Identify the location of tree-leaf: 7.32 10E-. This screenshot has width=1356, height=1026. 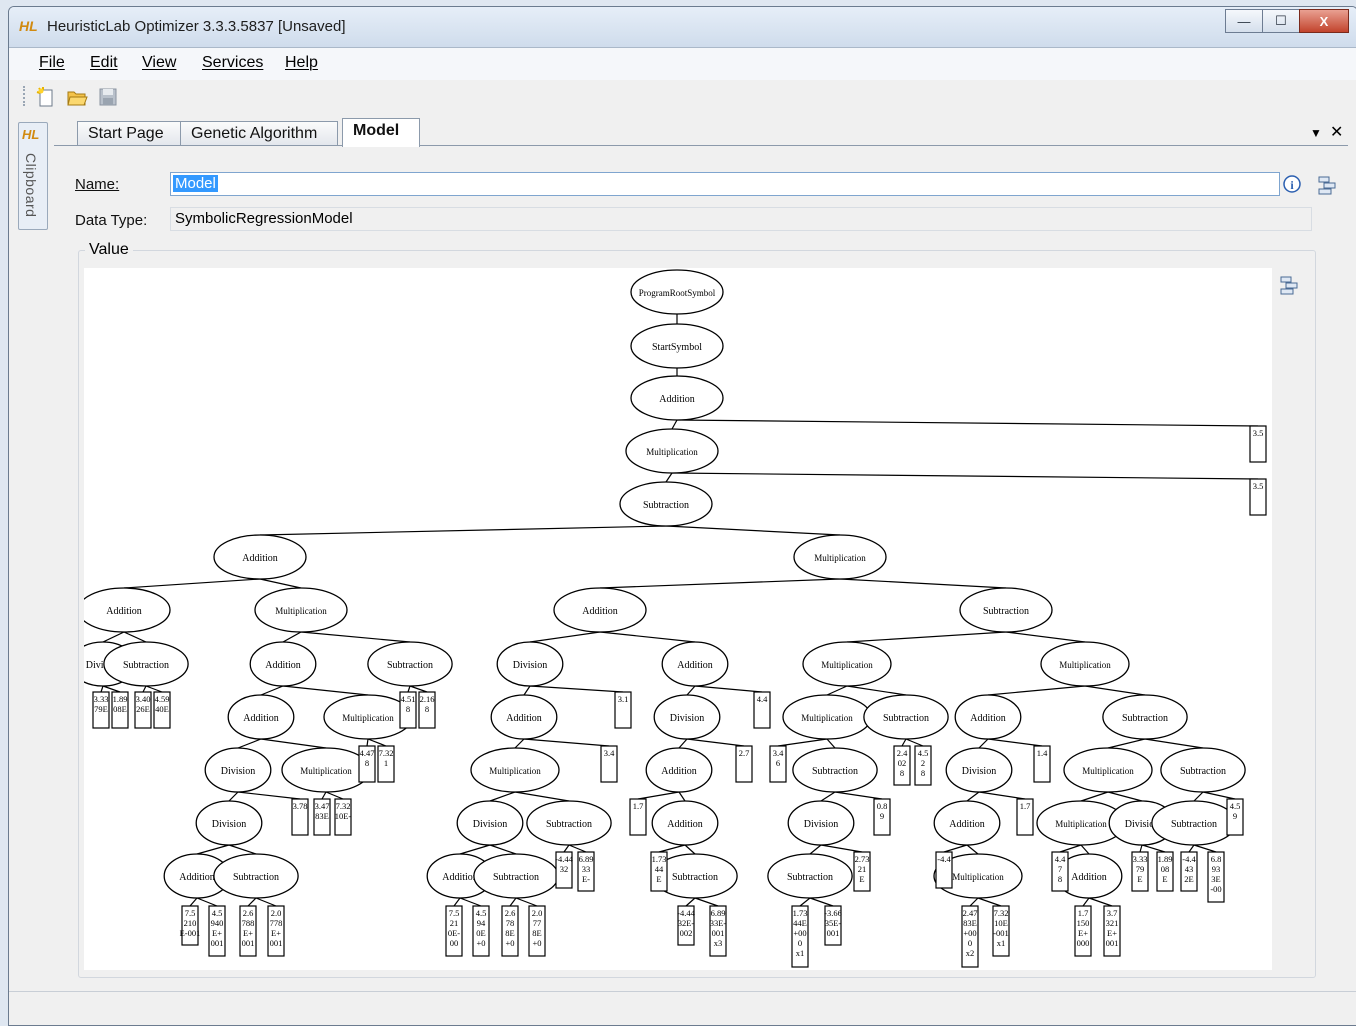
(343, 817).